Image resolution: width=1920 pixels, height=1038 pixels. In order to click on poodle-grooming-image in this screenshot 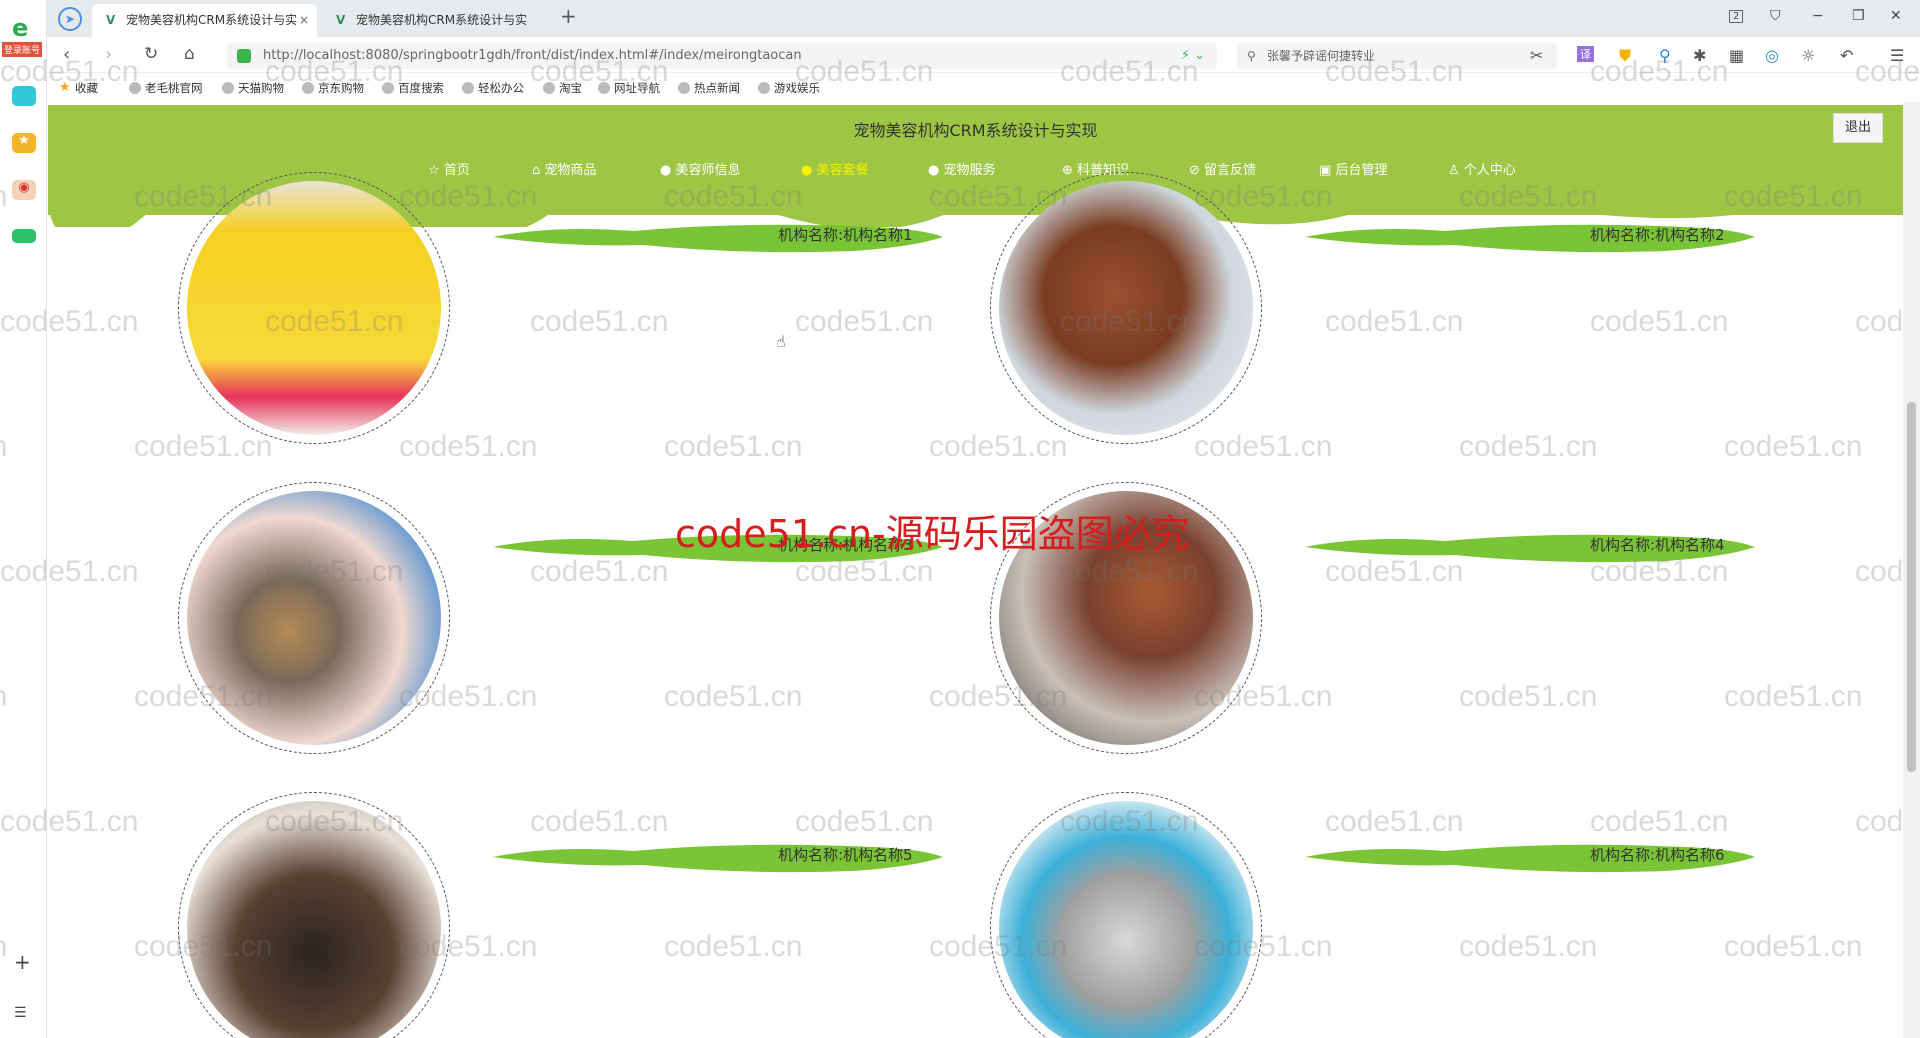, I will do `click(1126, 308)`.